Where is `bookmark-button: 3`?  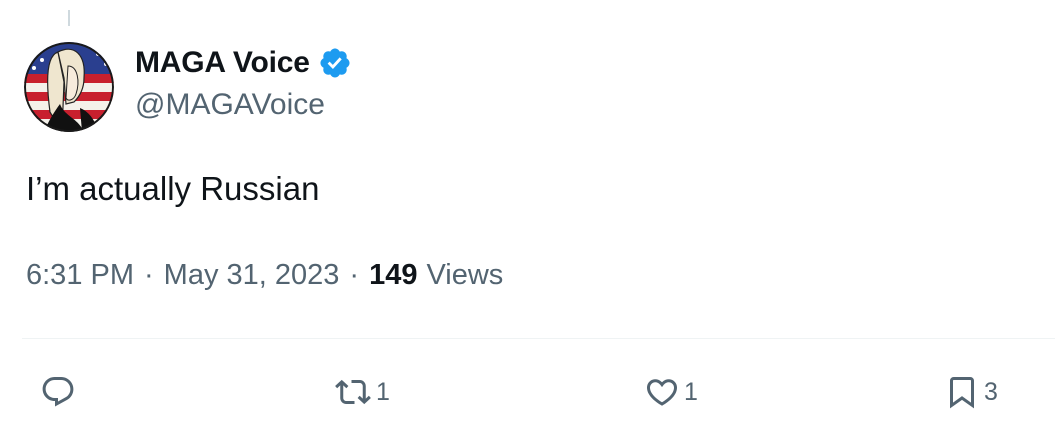 bookmark-button: 3 is located at coordinates (971, 392).